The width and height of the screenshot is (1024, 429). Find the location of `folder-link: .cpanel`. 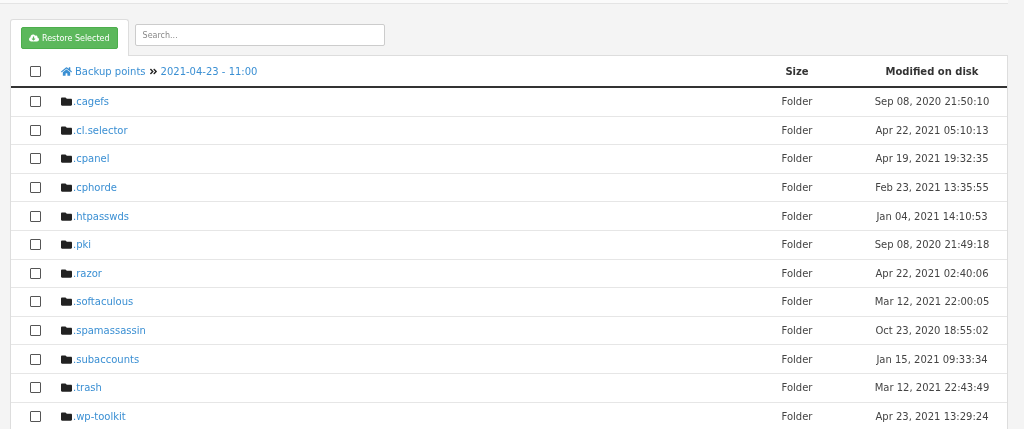

folder-link: .cpanel is located at coordinates (91, 159).